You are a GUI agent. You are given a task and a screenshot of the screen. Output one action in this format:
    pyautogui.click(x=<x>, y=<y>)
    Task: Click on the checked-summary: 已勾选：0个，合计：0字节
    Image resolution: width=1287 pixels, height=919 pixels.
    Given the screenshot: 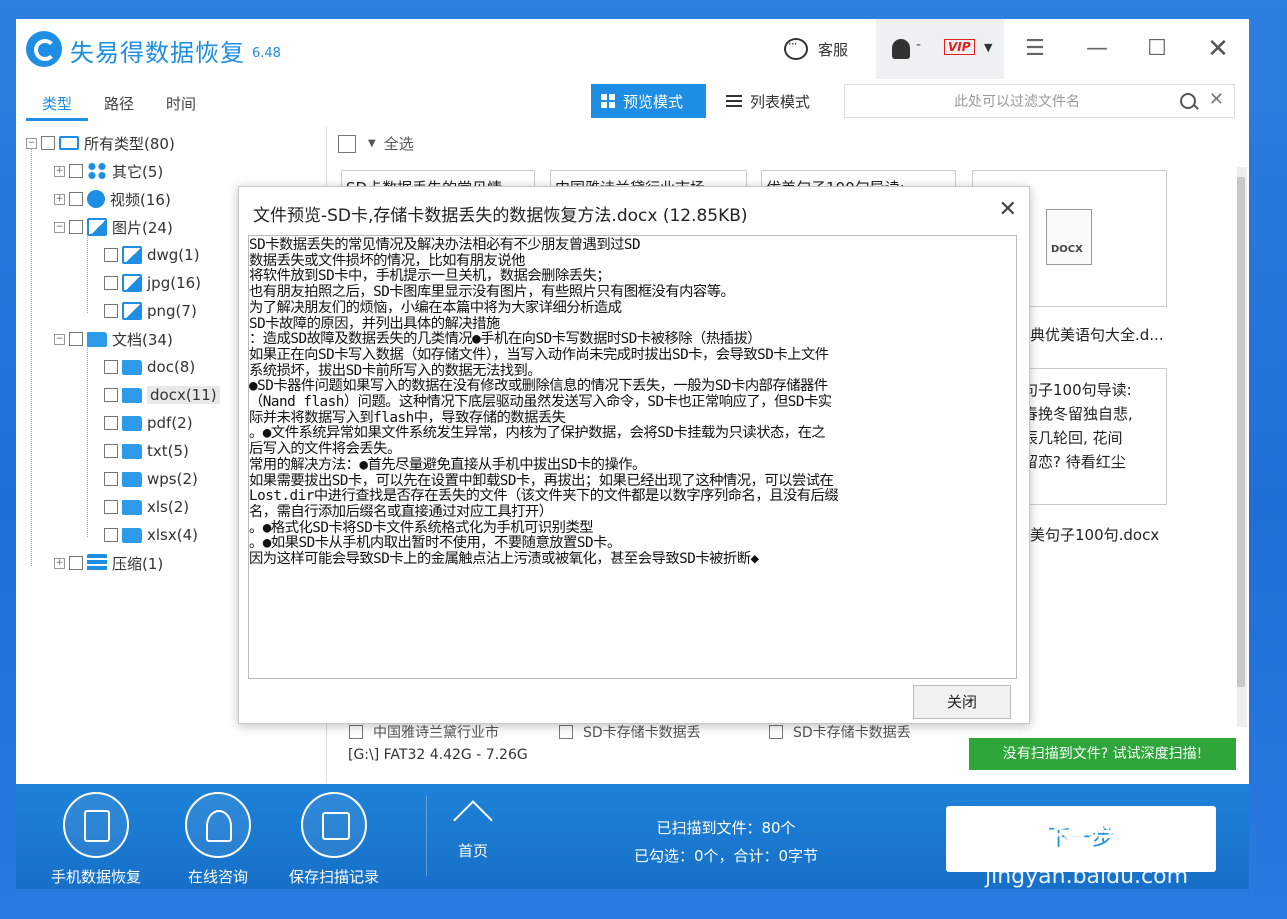 What is the action you would take?
    pyautogui.click(x=726, y=856)
    